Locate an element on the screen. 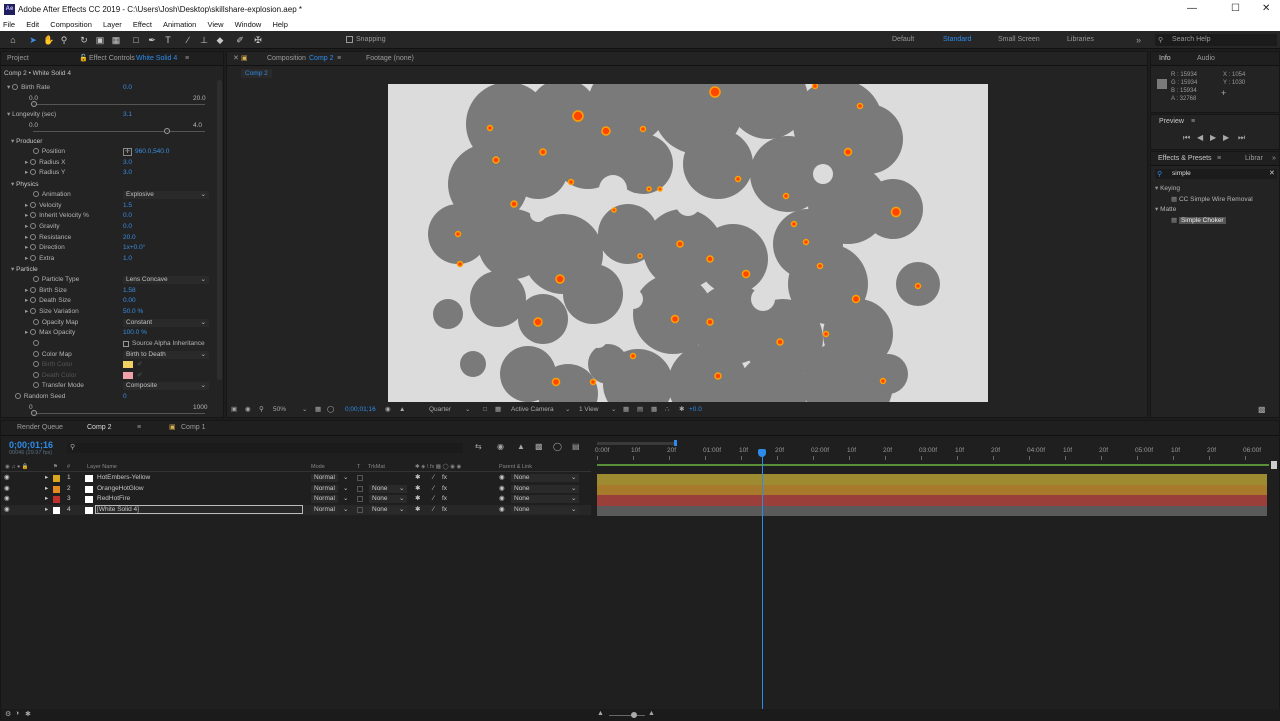 The width and height of the screenshot is (1280, 721). resolution-dropdown-icon: ⌄ is located at coordinates (467, 409).